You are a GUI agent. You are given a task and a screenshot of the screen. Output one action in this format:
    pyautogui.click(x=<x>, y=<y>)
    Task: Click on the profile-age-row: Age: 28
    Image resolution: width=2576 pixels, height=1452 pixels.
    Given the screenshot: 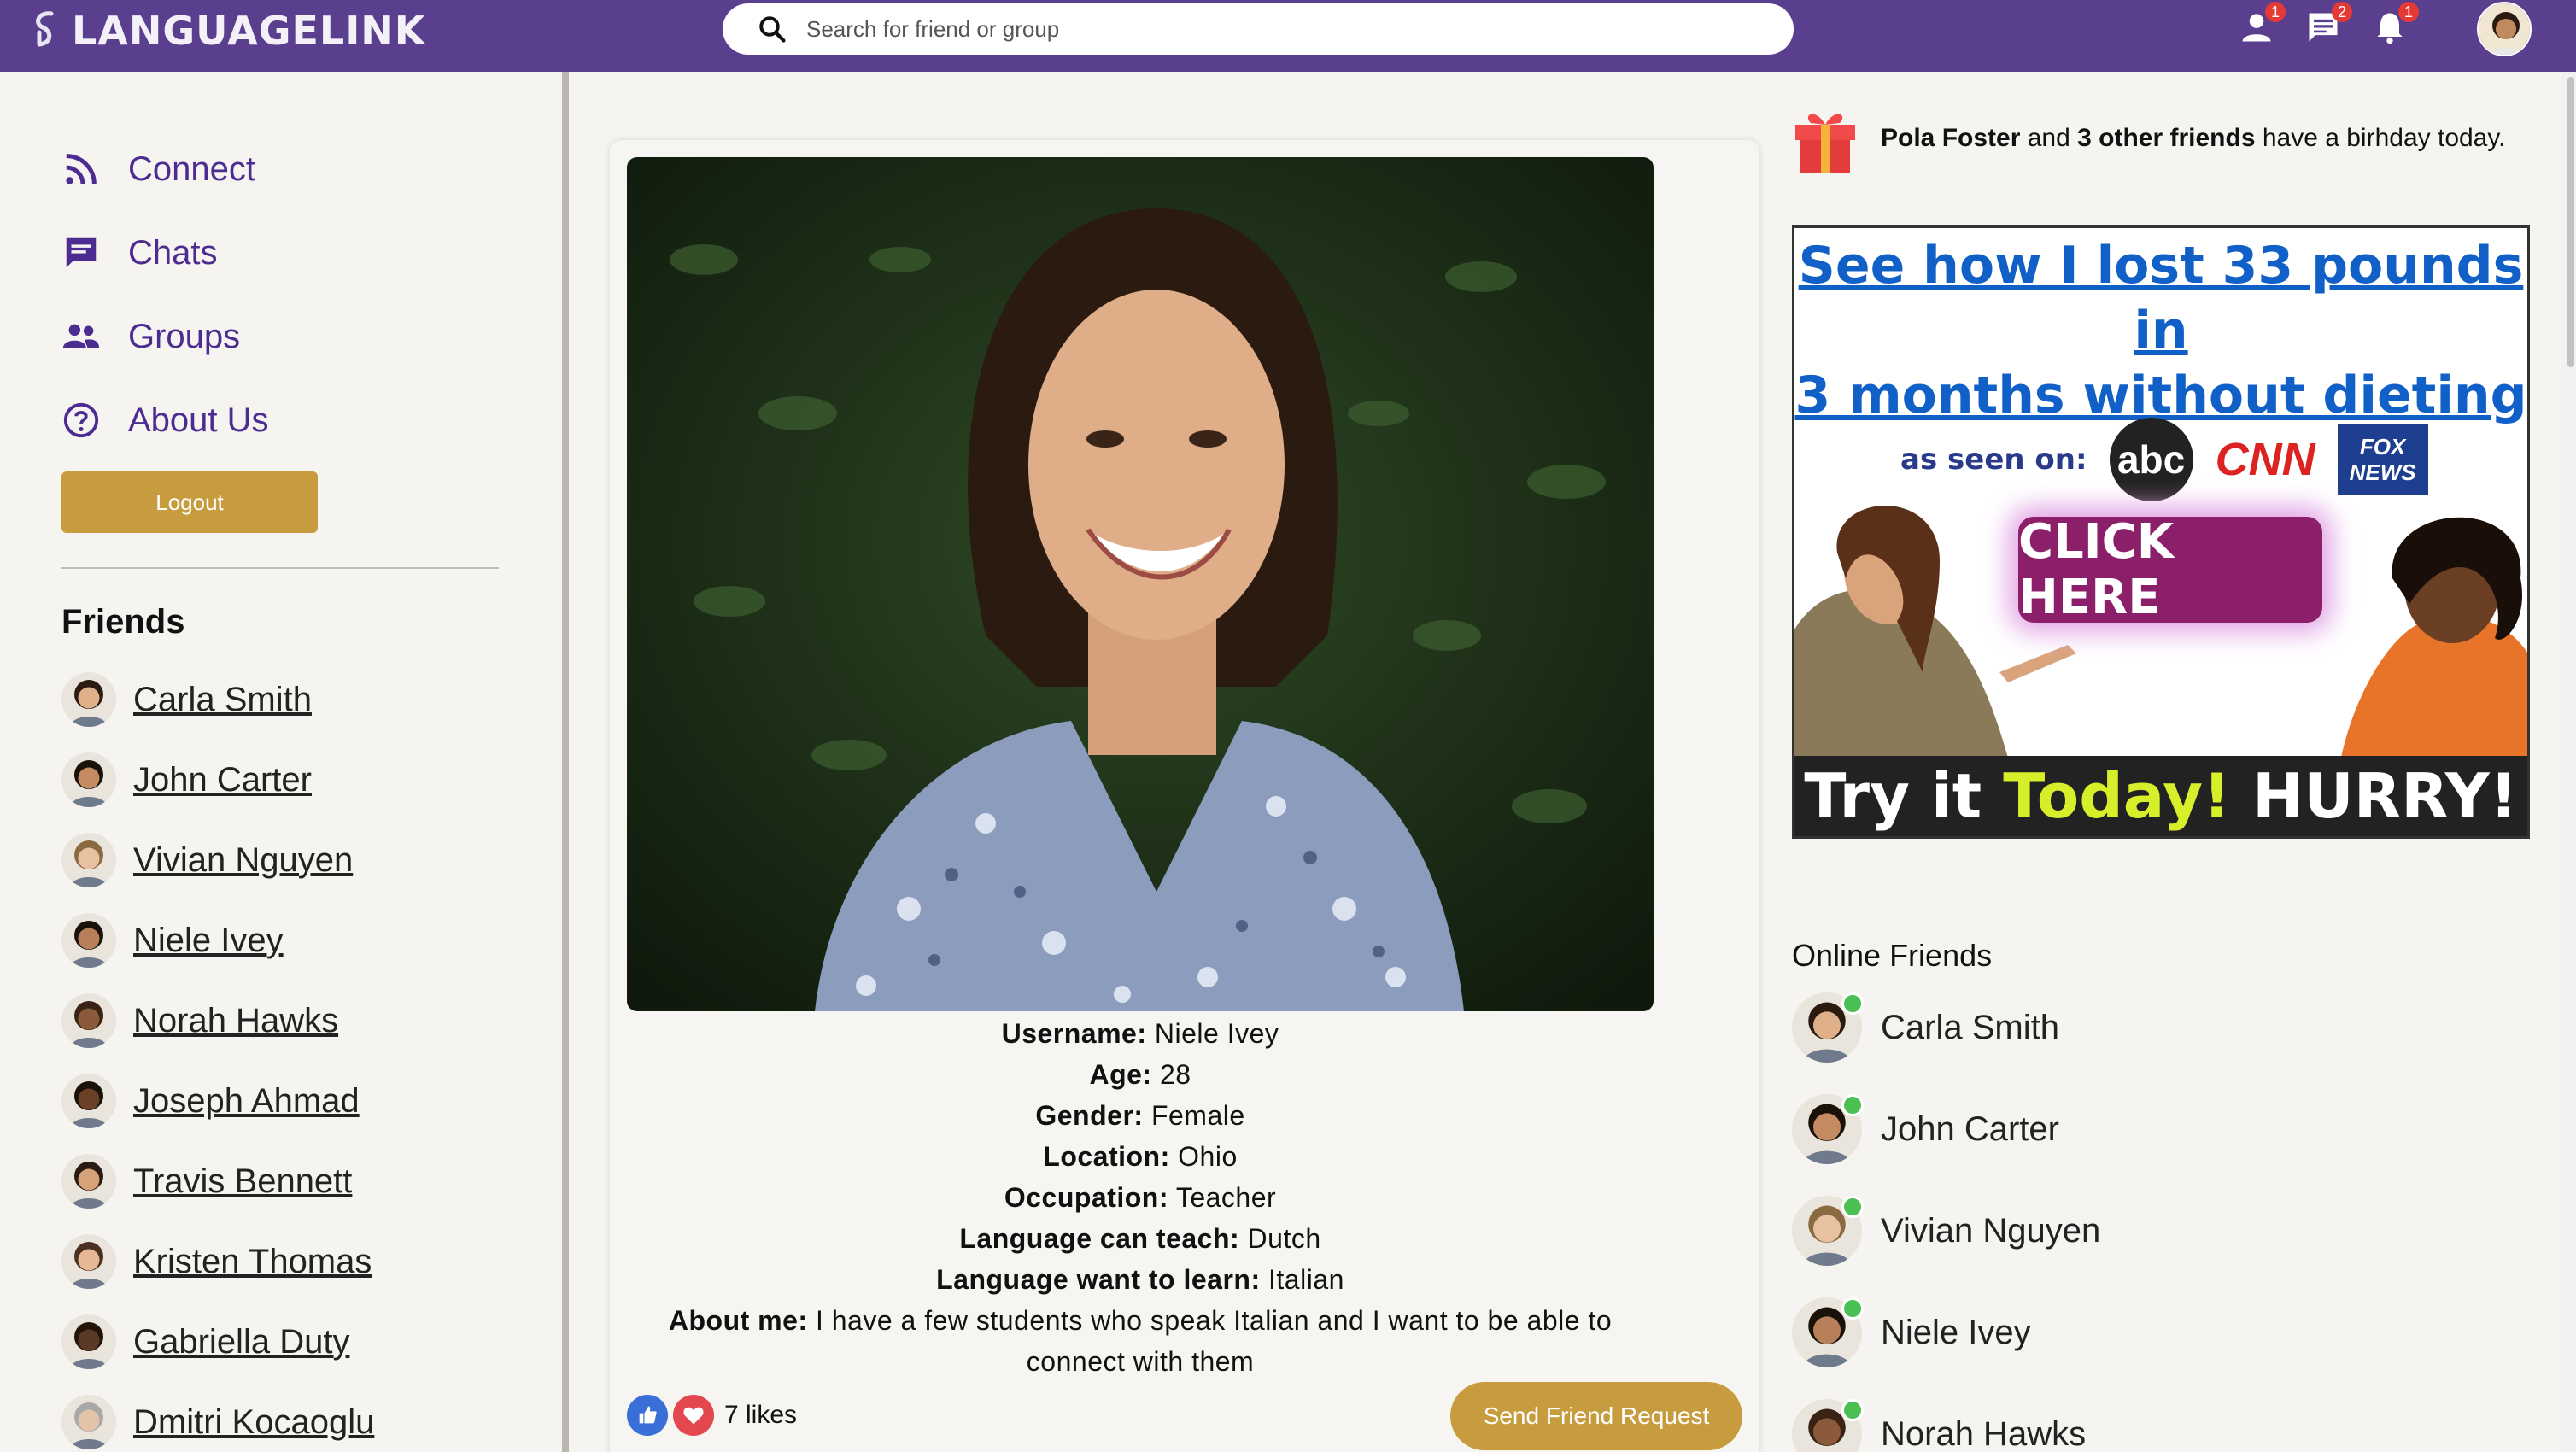 What is the action you would take?
    pyautogui.click(x=1140, y=1074)
    